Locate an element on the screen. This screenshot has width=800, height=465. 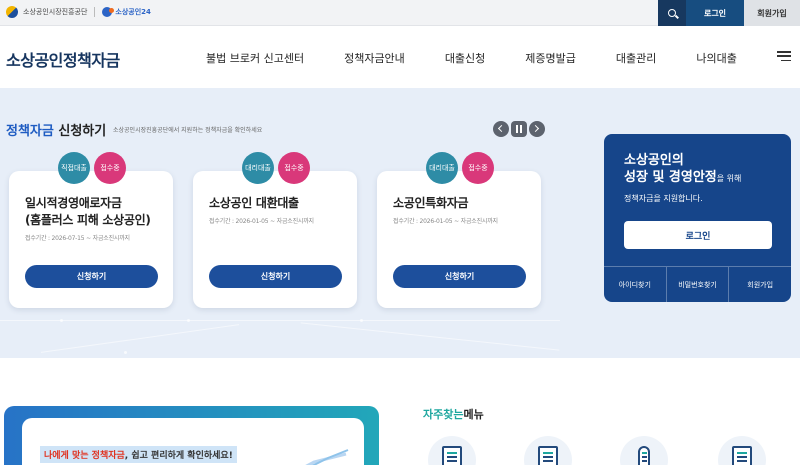
money-icon is located at coordinates (548, 455).